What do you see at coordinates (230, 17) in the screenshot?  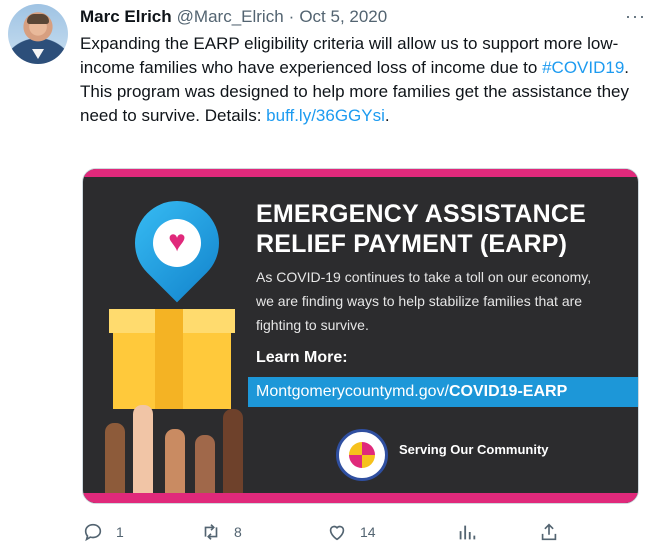 I see `author-handle: @Marc_Elrich` at bounding box center [230, 17].